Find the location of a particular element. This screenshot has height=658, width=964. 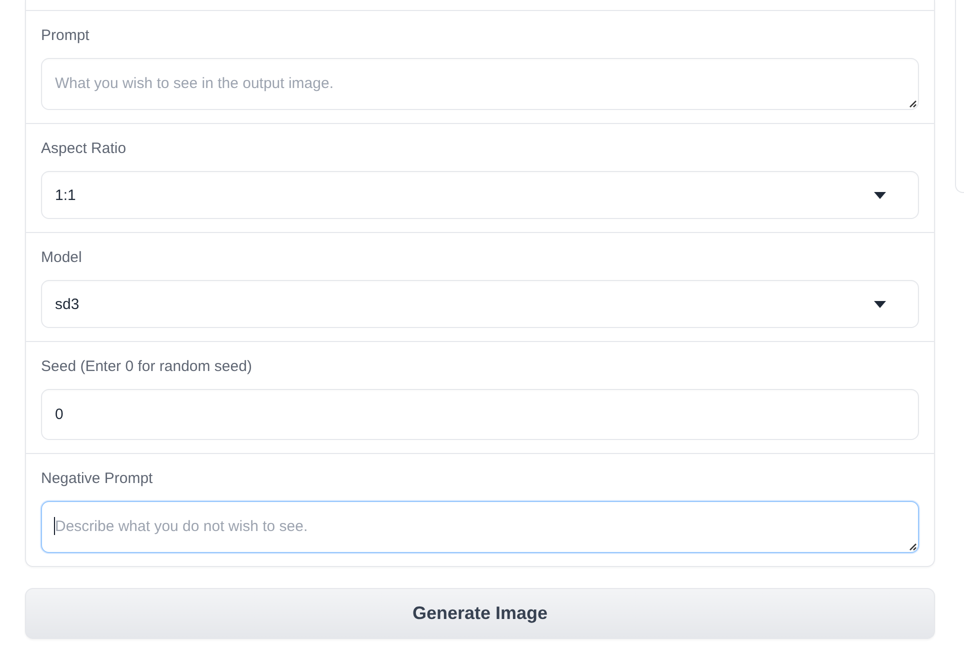

field-label: Negative Prompt is located at coordinates (97, 479).